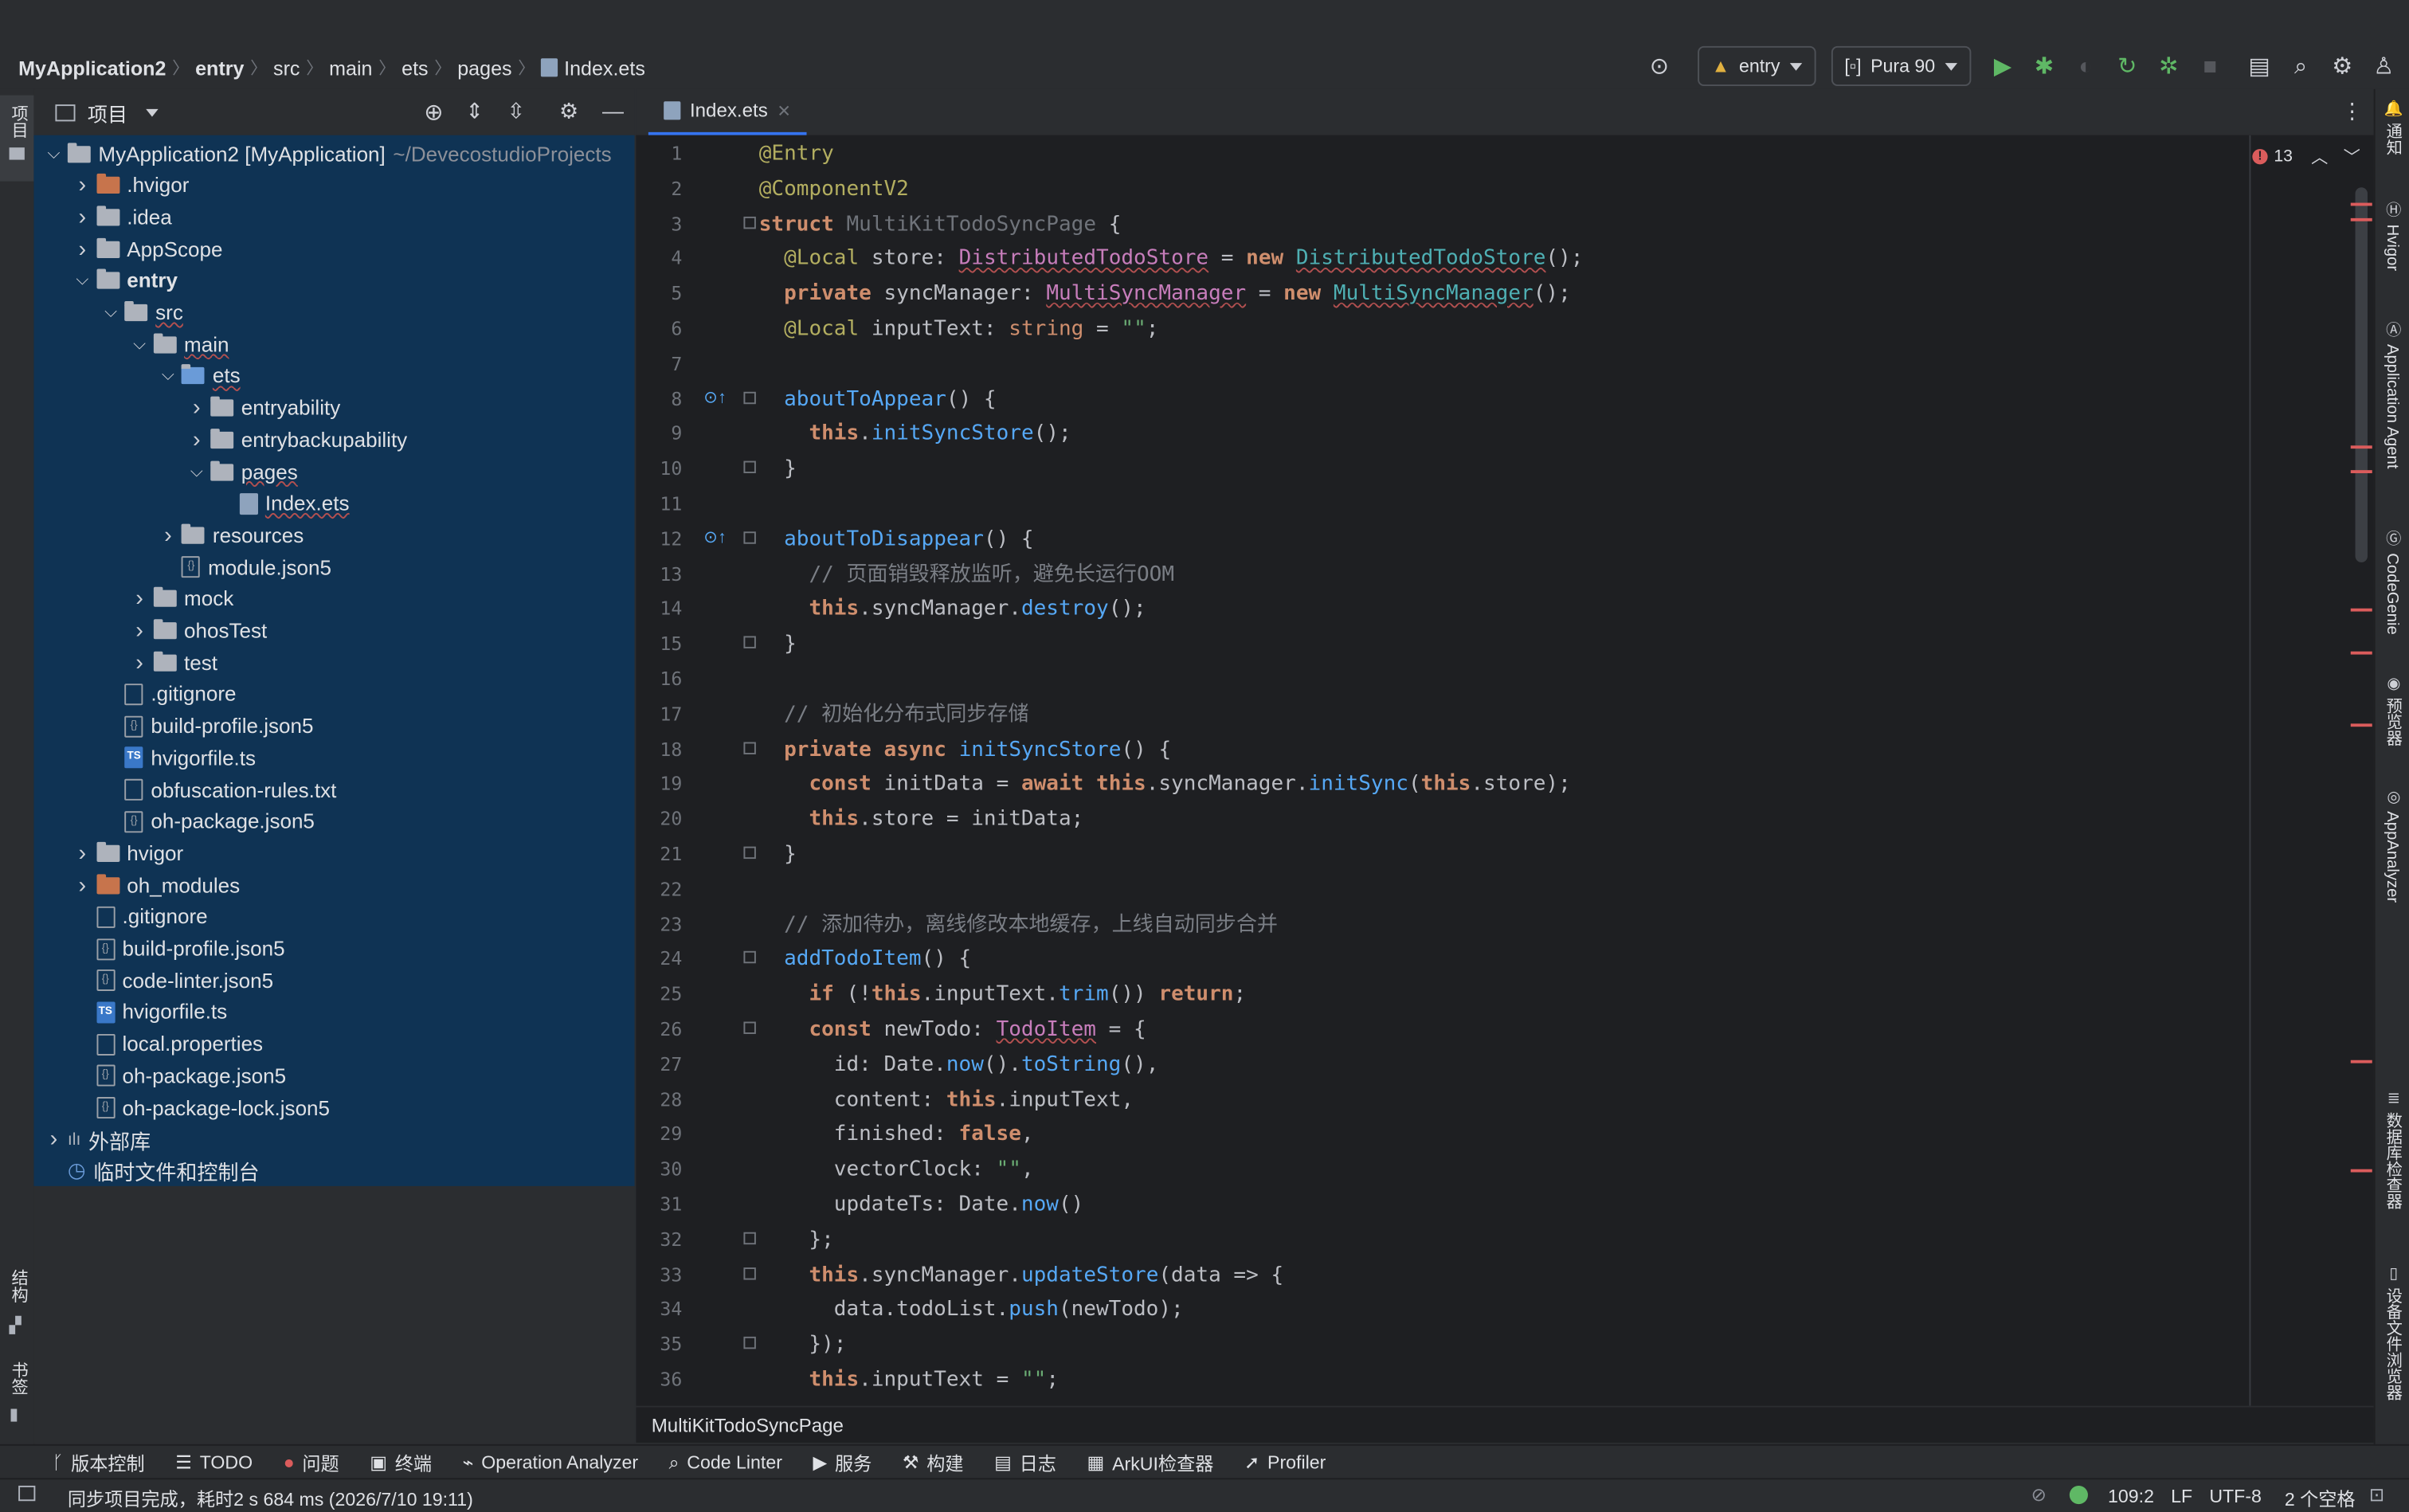 The height and width of the screenshot is (1512, 2409). I want to click on breadcrumb-main: main, so click(350, 67).